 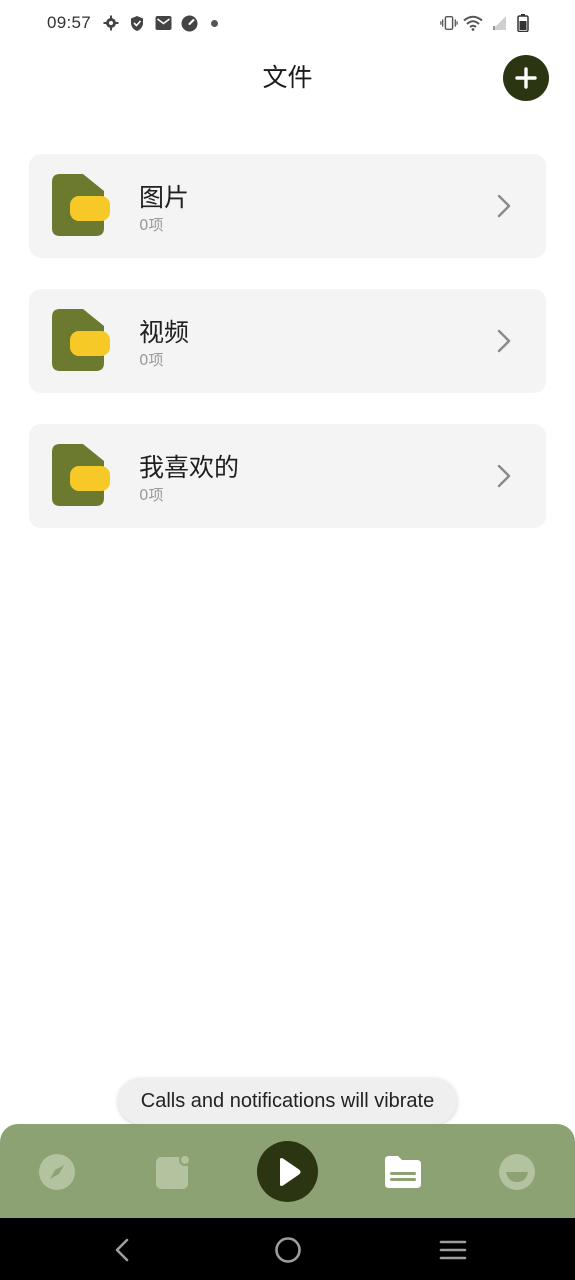 I want to click on home-icon, so click(x=288, y=1250).